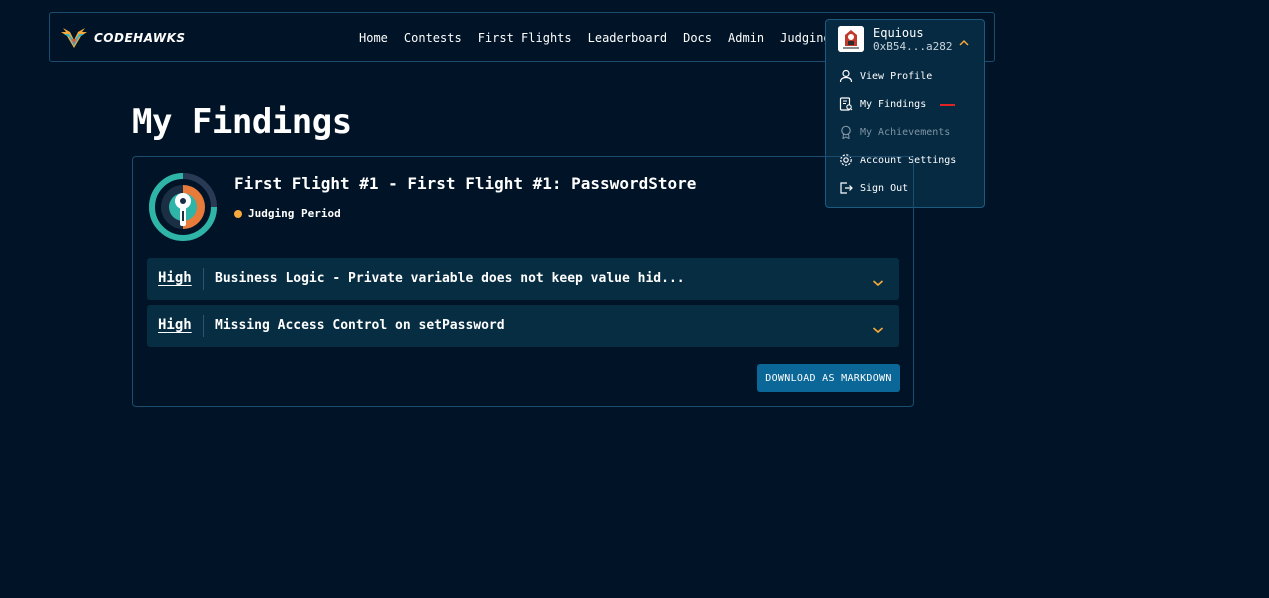 Image resolution: width=1269 pixels, height=598 pixels. I want to click on nav-link-docs: Docs, so click(697, 38).